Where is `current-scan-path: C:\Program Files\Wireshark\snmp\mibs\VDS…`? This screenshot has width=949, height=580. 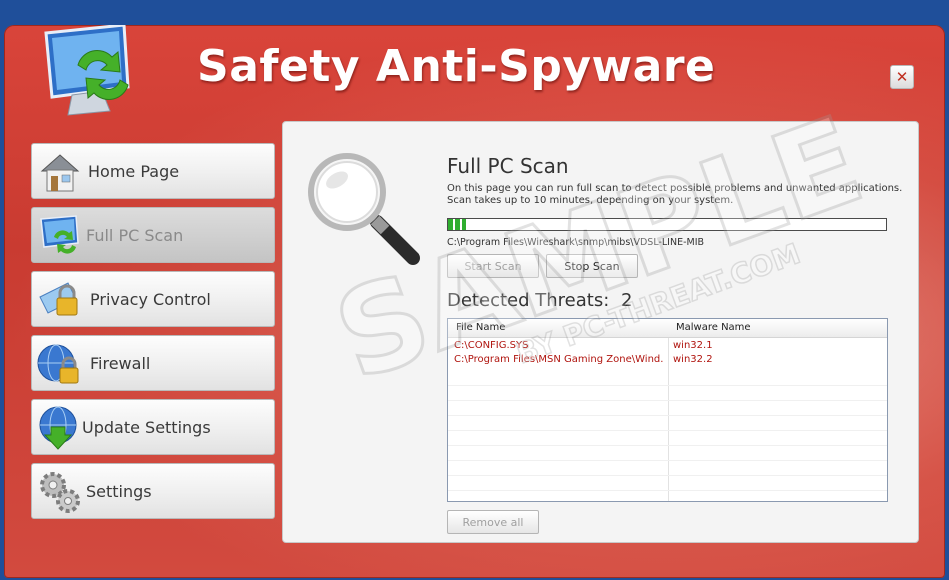
current-scan-path: C:\Program Files\Wireshark\snmp\mibs\VDS… is located at coordinates (576, 242).